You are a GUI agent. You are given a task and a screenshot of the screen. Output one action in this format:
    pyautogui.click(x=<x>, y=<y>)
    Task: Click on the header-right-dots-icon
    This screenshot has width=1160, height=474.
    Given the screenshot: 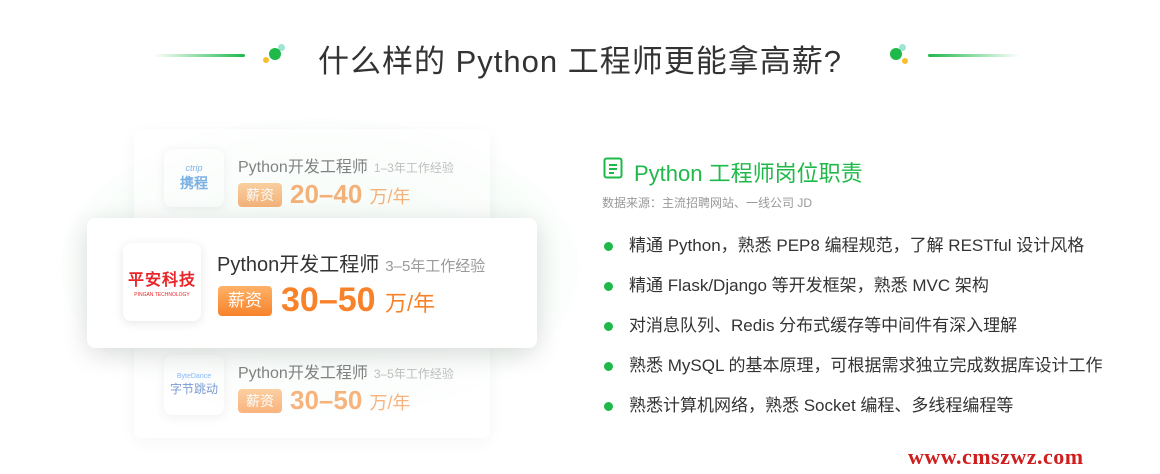 What is the action you would take?
    pyautogui.click(x=896, y=55)
    